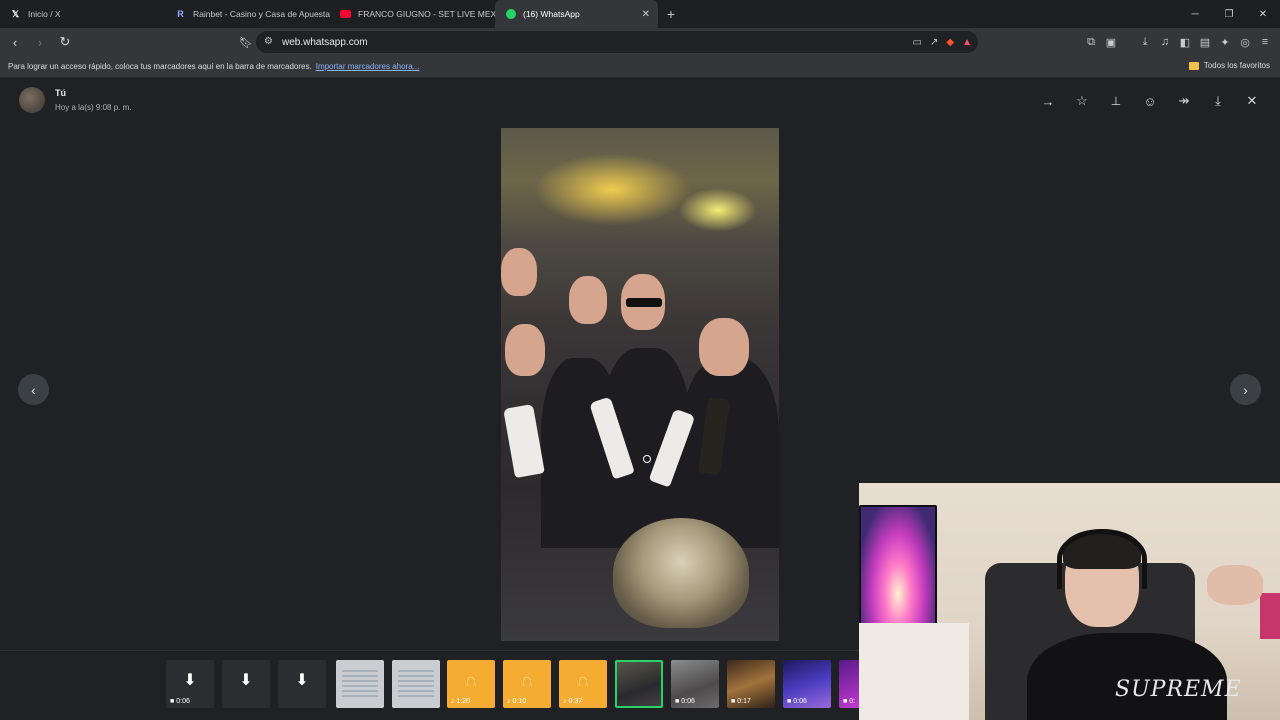 The width and height of the screenshot is (1280, 720). I want to click on restore-icon: ❐, so click(1229, 14).